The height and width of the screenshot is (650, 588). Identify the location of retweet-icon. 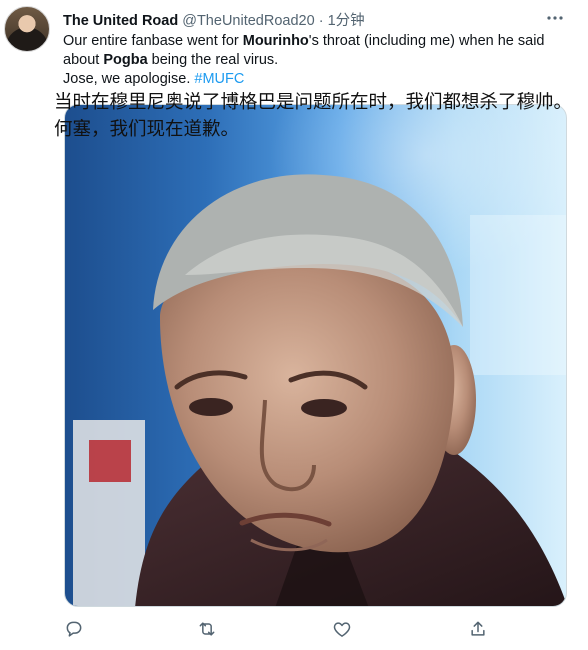
(208, 630).